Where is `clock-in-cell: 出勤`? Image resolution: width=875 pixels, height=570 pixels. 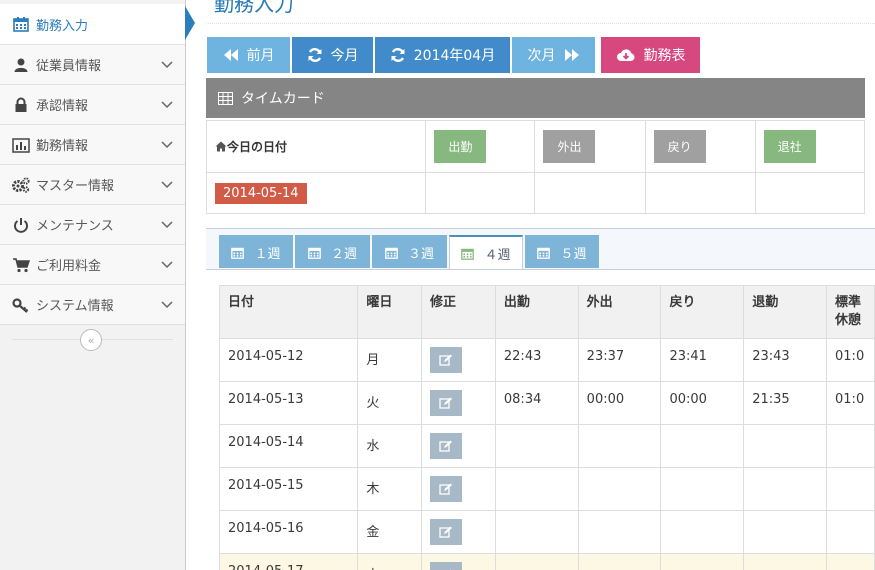 clock-in-cell: 出勤 is located at coordinates (480, 146).